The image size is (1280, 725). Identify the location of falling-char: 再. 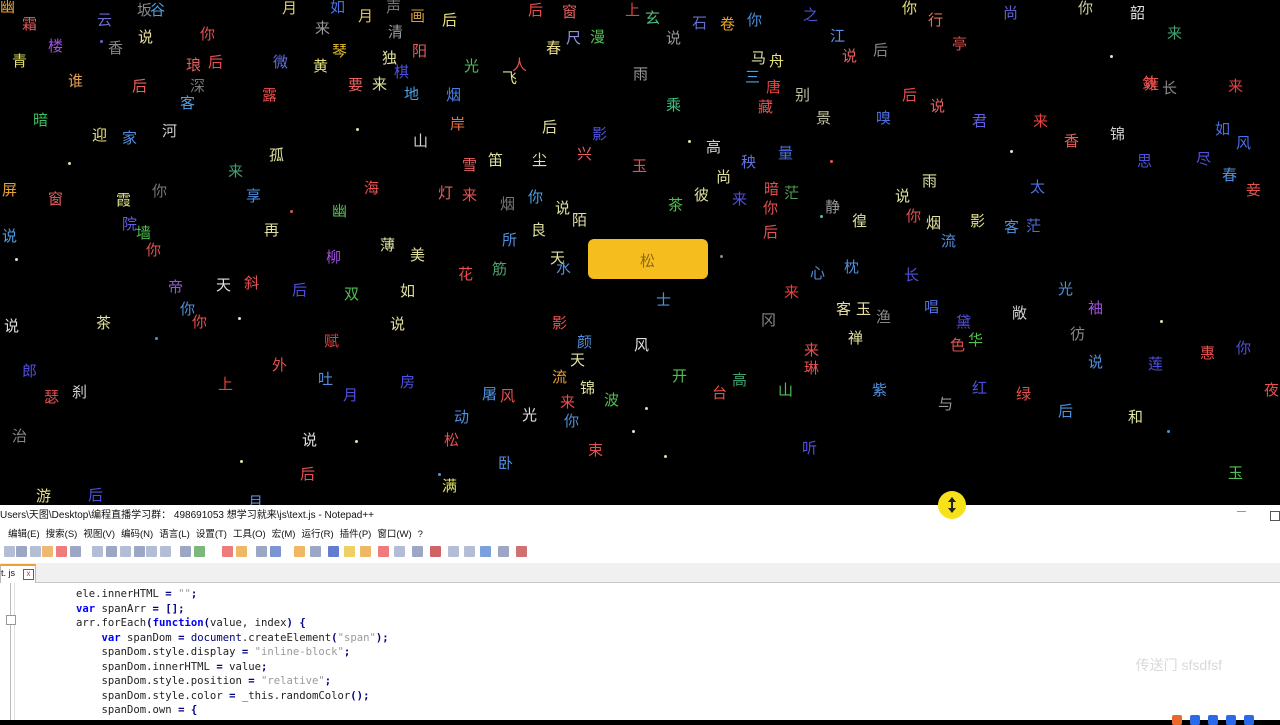
(272, 230).